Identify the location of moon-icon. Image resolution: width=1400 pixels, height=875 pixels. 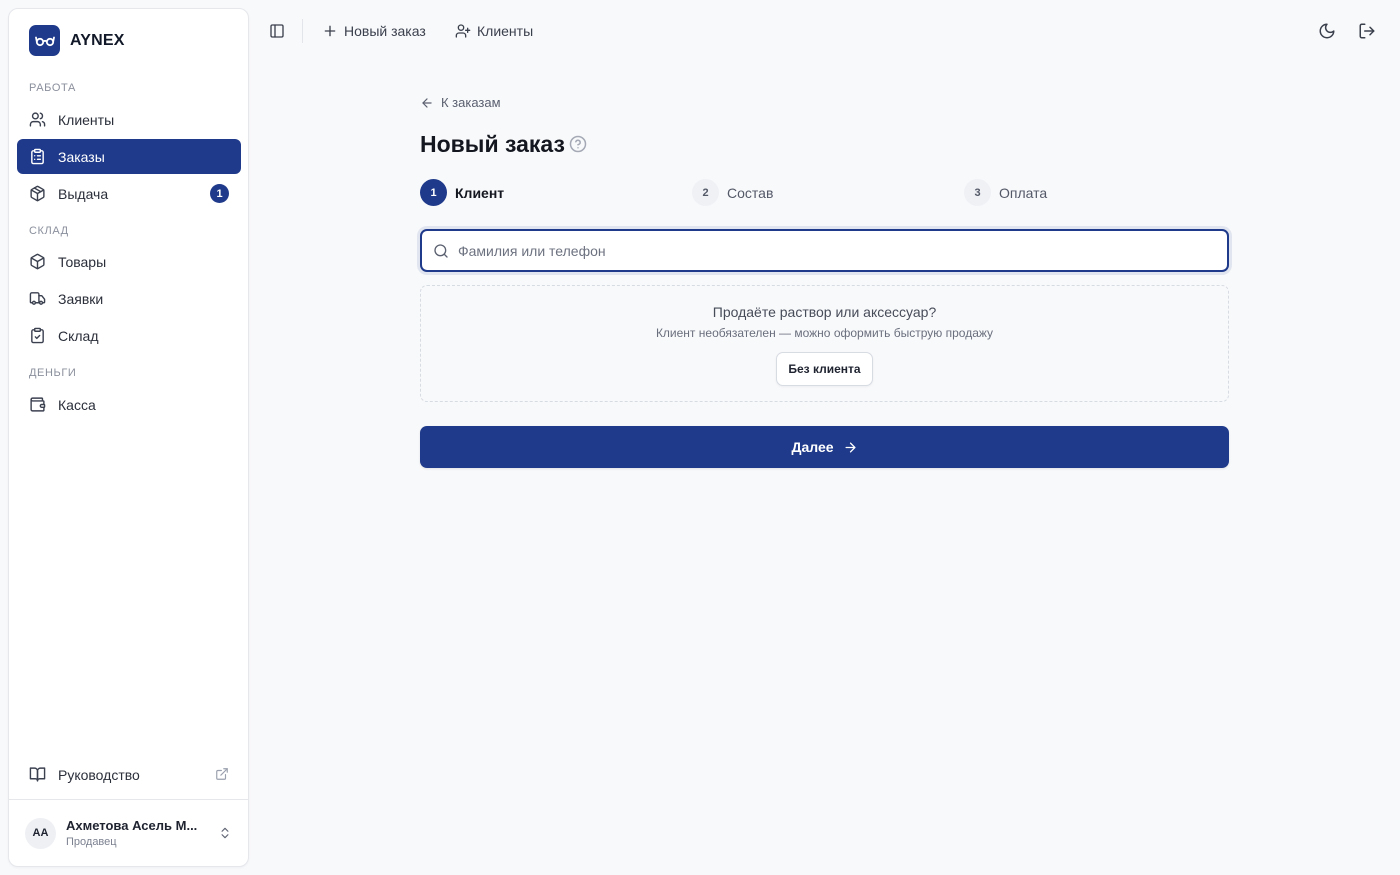
(1327, 31).